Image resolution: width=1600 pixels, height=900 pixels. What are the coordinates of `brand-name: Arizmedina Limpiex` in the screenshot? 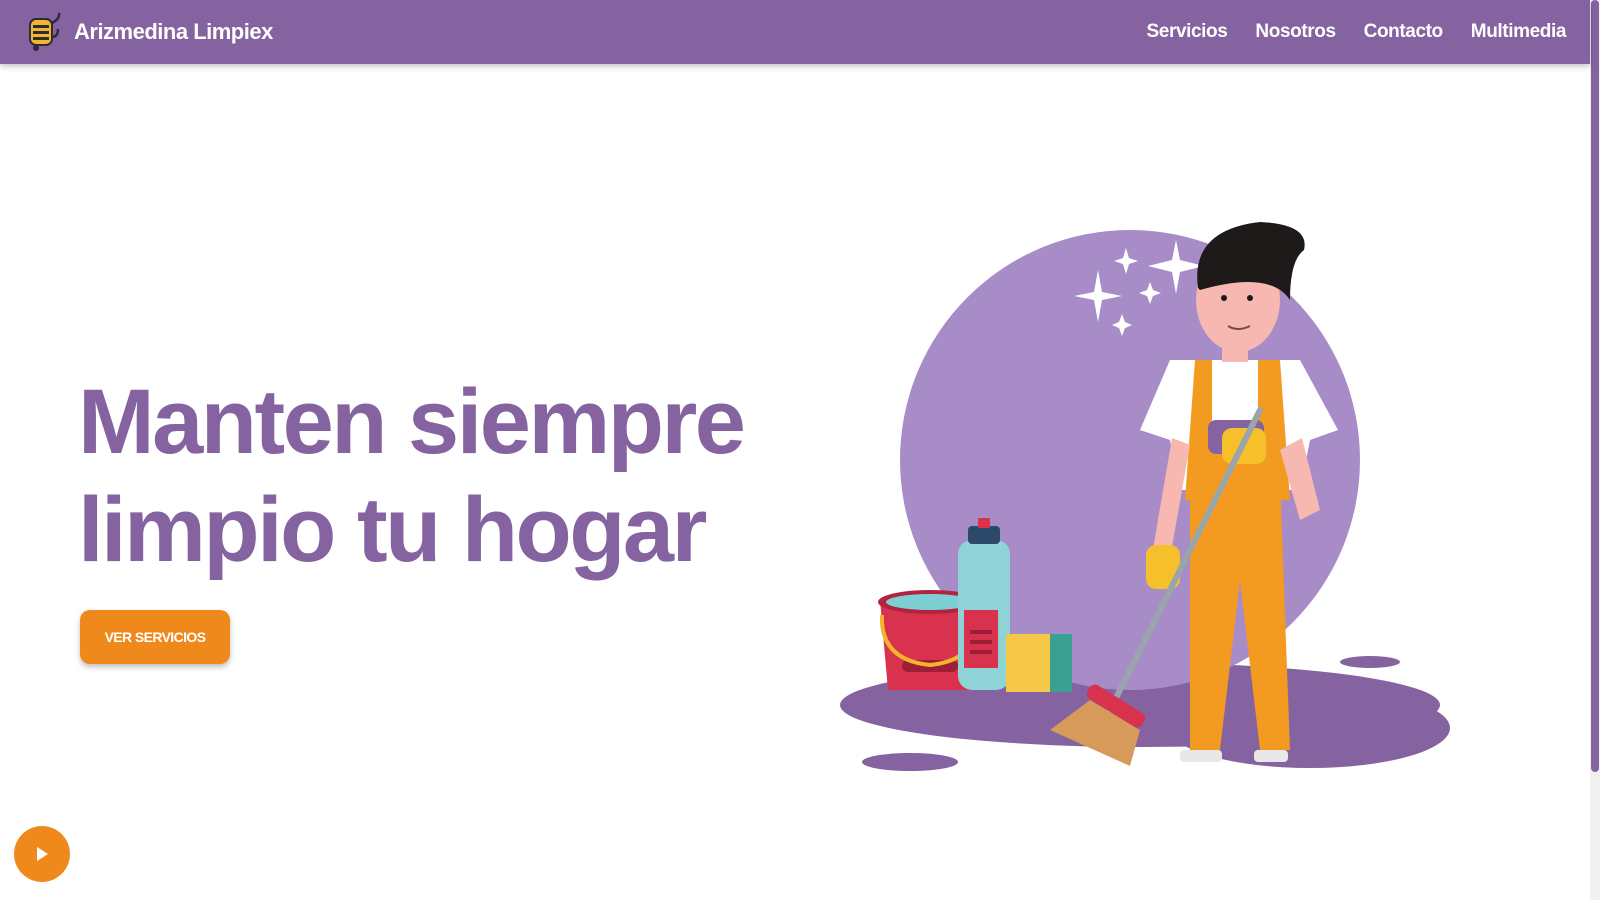 It's located at (173, 31).